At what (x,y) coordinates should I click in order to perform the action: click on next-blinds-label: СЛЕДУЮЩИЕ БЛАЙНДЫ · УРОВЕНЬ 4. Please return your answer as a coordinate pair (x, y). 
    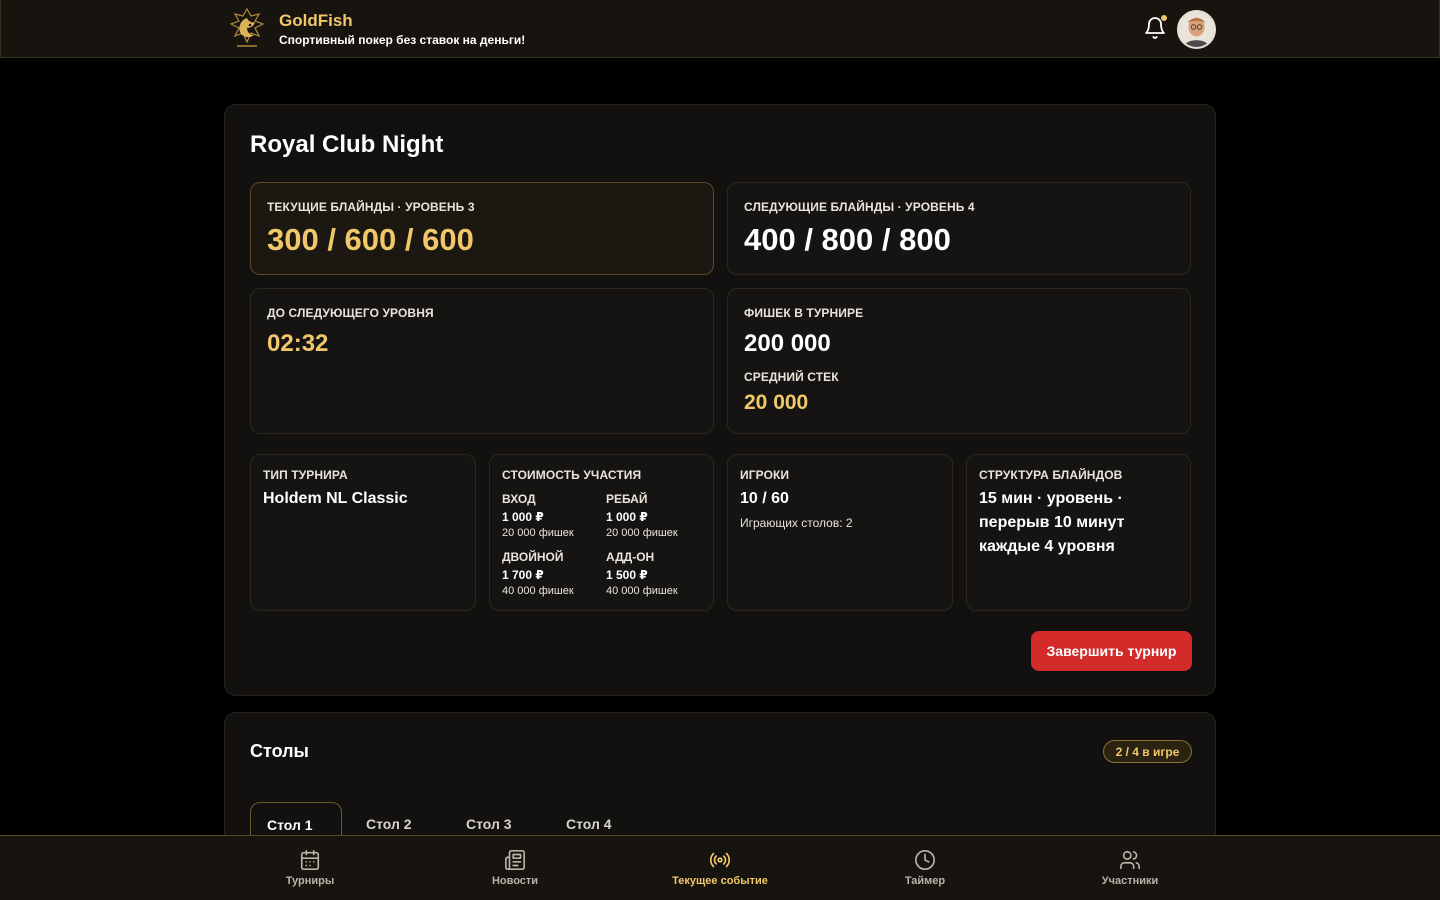
    Looking at the image, I should click on (859, 207).